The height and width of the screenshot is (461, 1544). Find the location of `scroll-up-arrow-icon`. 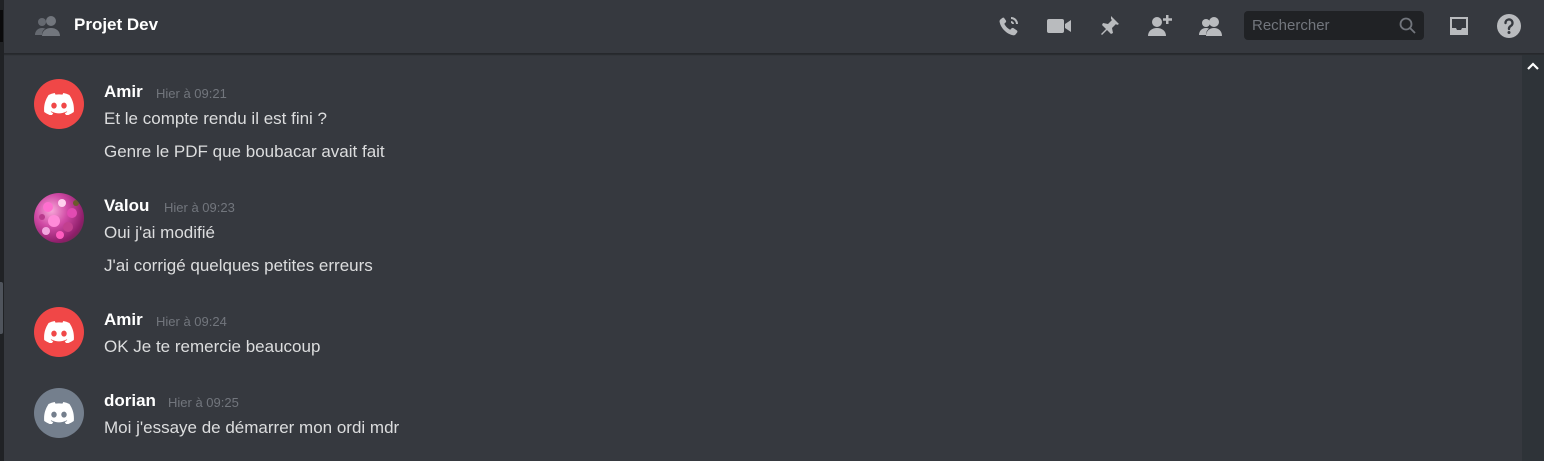

scroll-up-arrow-icon is located at coordinates (1533, 65).